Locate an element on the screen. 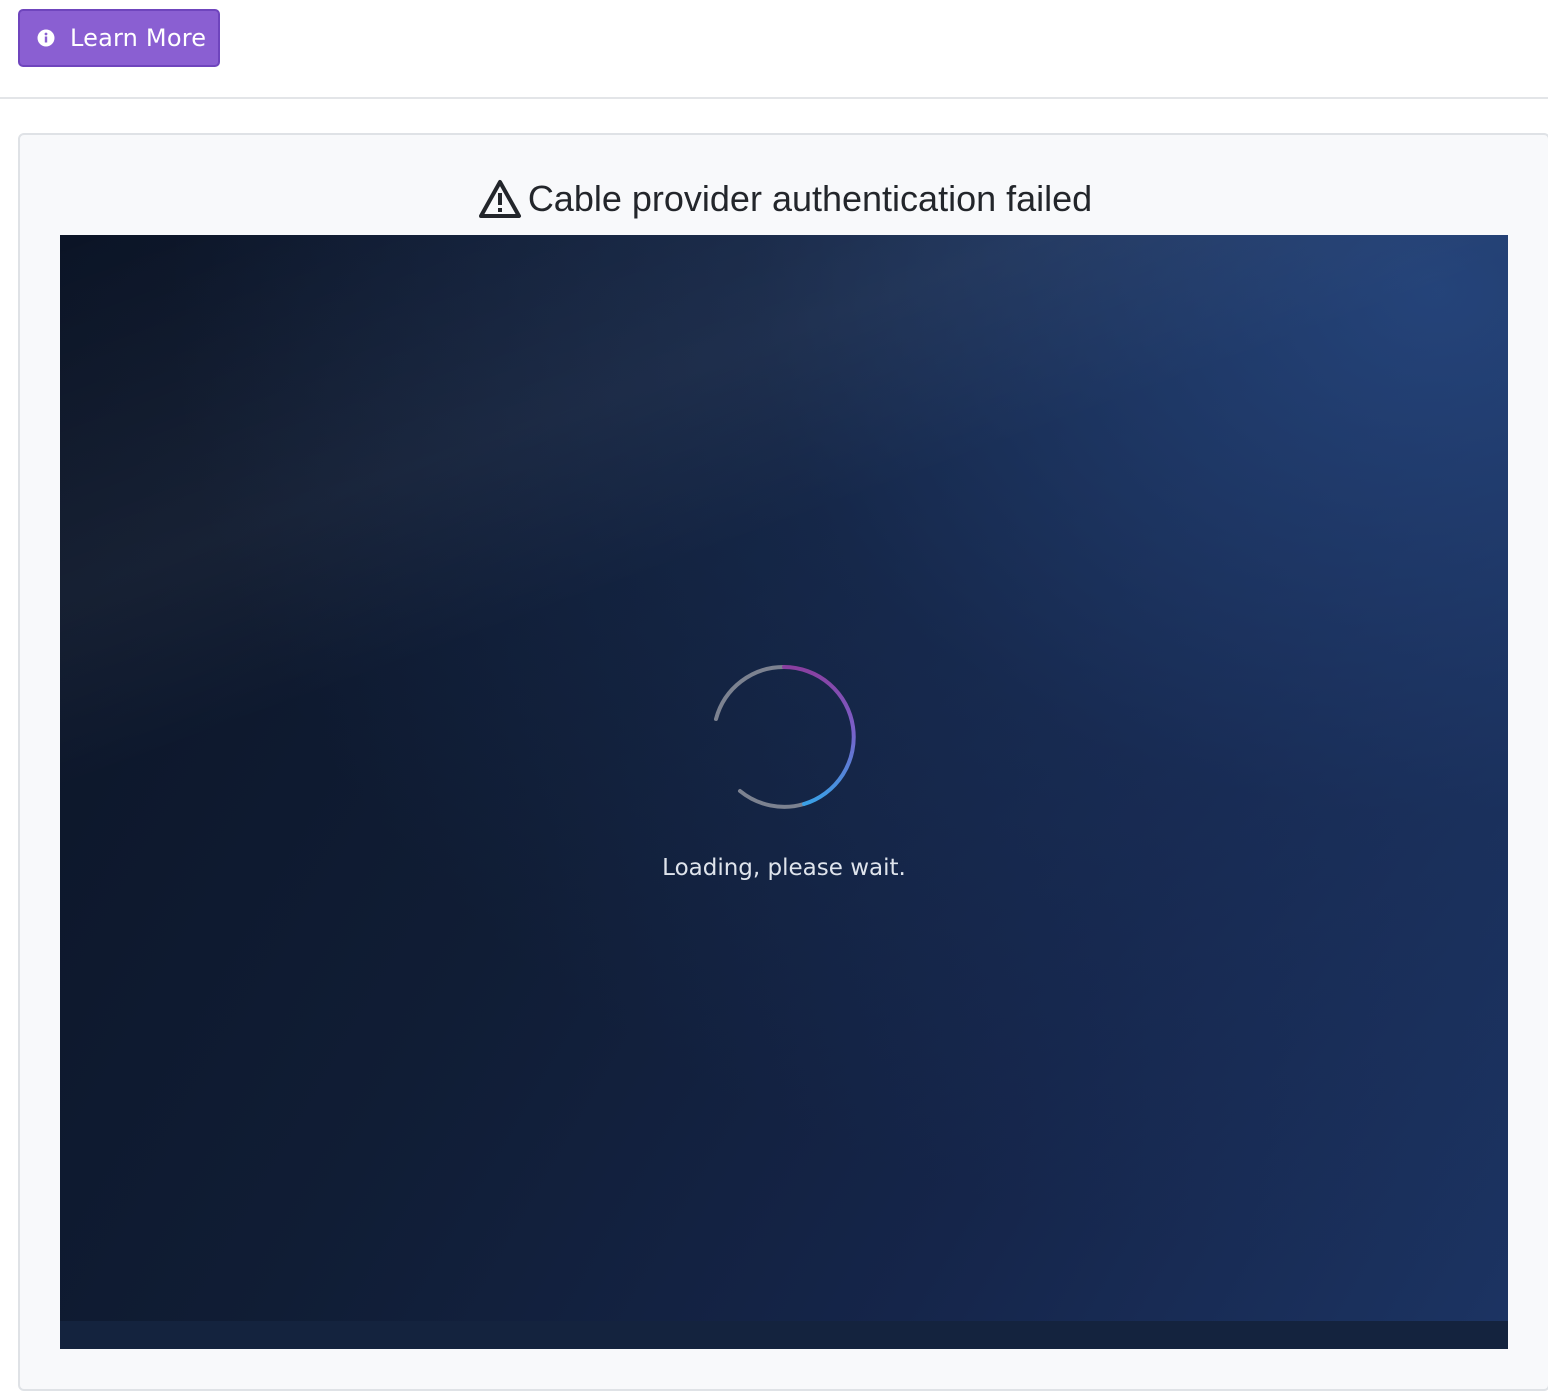 The image size is (1548, 1398). loading-spinner-icon is located at coordinates (785, 736).